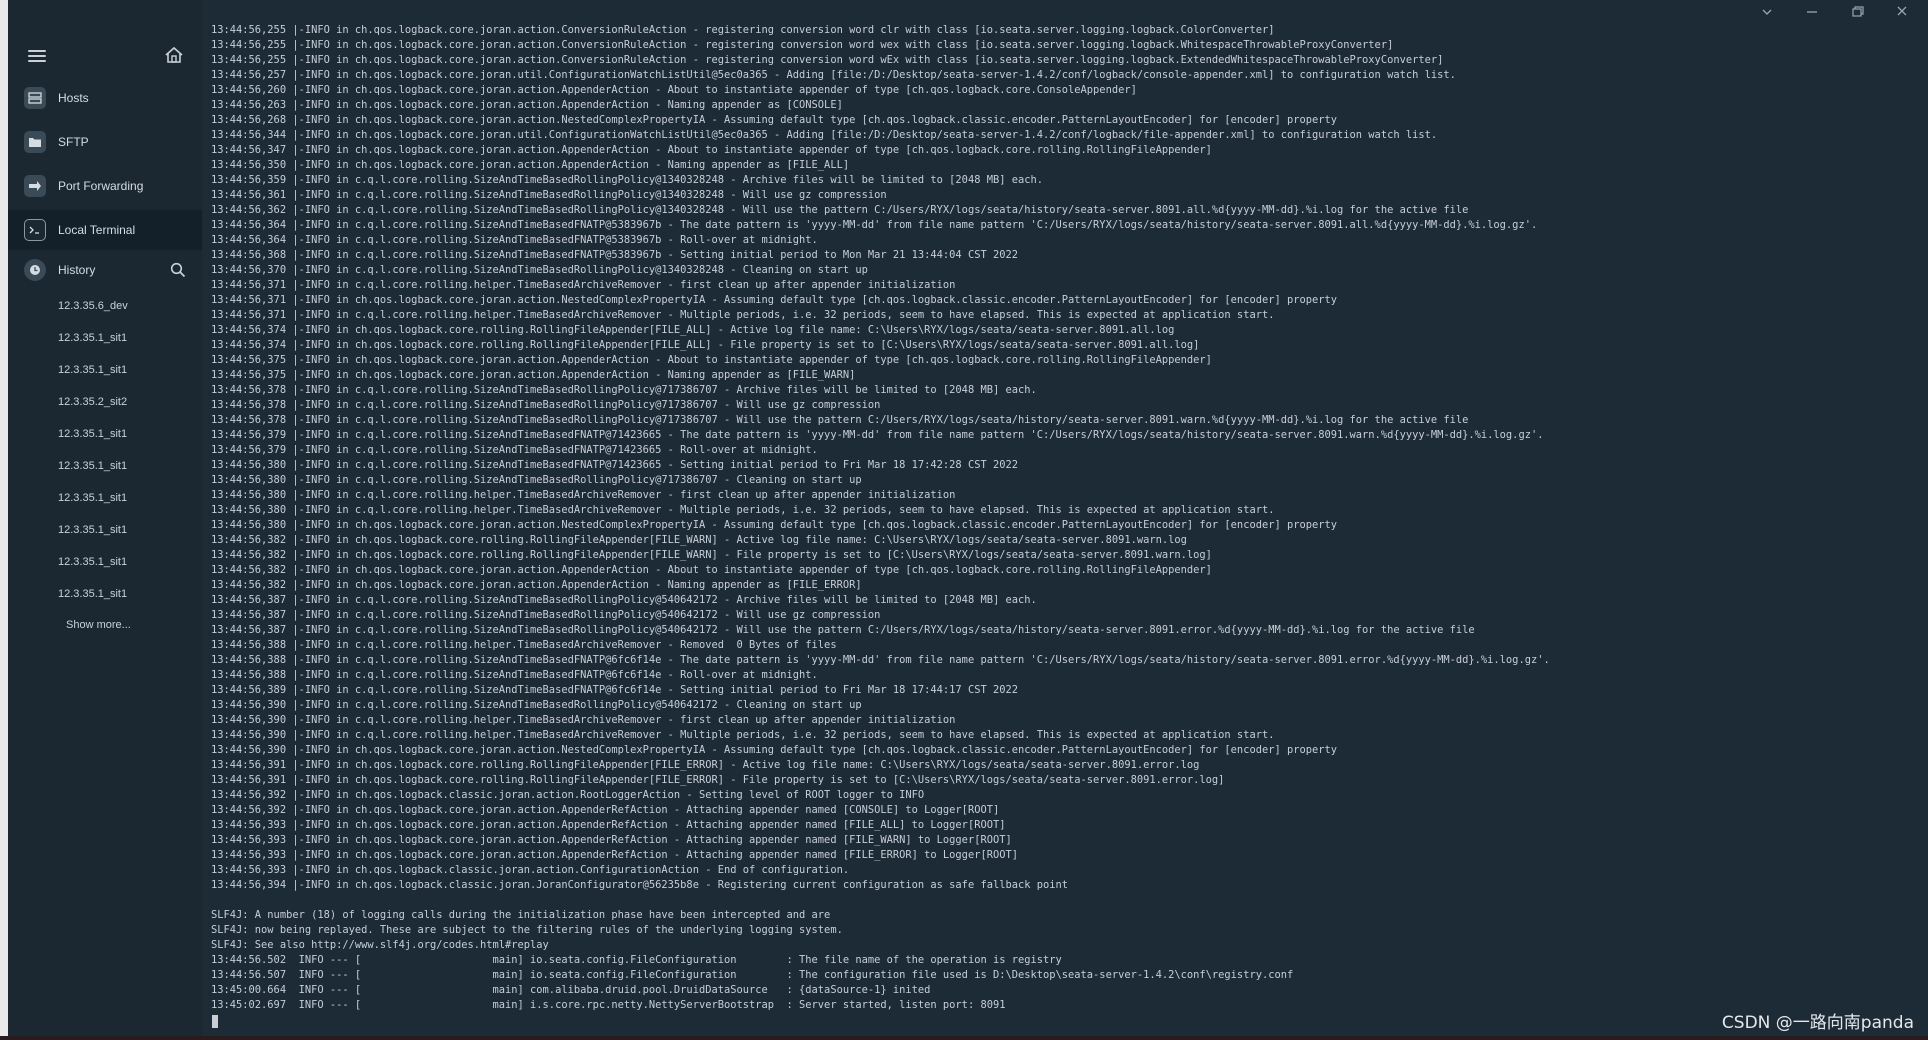 Image resolution: width=1928 pixels, height=1040 pixels. I want to click on history-item: 12.3.35.2_sit2, so click(92, 402).